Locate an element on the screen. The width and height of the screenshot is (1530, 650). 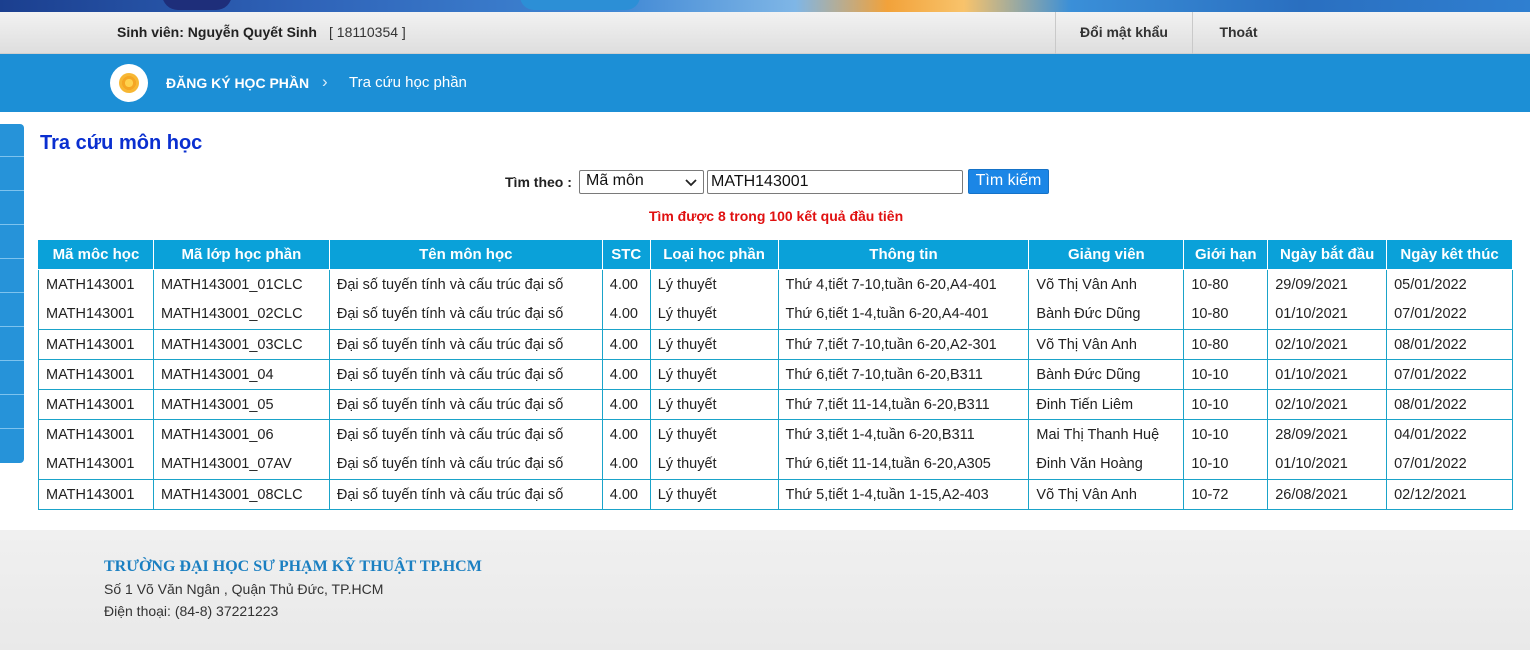
footer-phone: Điện thoại: (84-8) 37221223 is located at coordinates (191, 611).